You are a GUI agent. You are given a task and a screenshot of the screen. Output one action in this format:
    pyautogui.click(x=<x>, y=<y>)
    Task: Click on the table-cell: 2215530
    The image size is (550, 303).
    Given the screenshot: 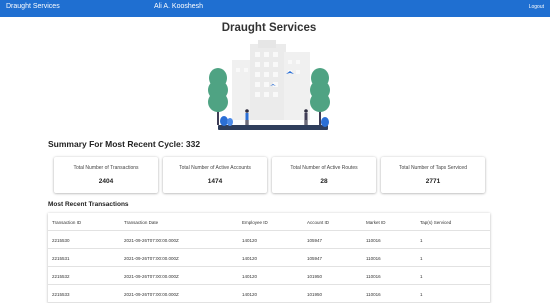 What is the action you would take?
    pyautogui.click(x=61, y=240)
    